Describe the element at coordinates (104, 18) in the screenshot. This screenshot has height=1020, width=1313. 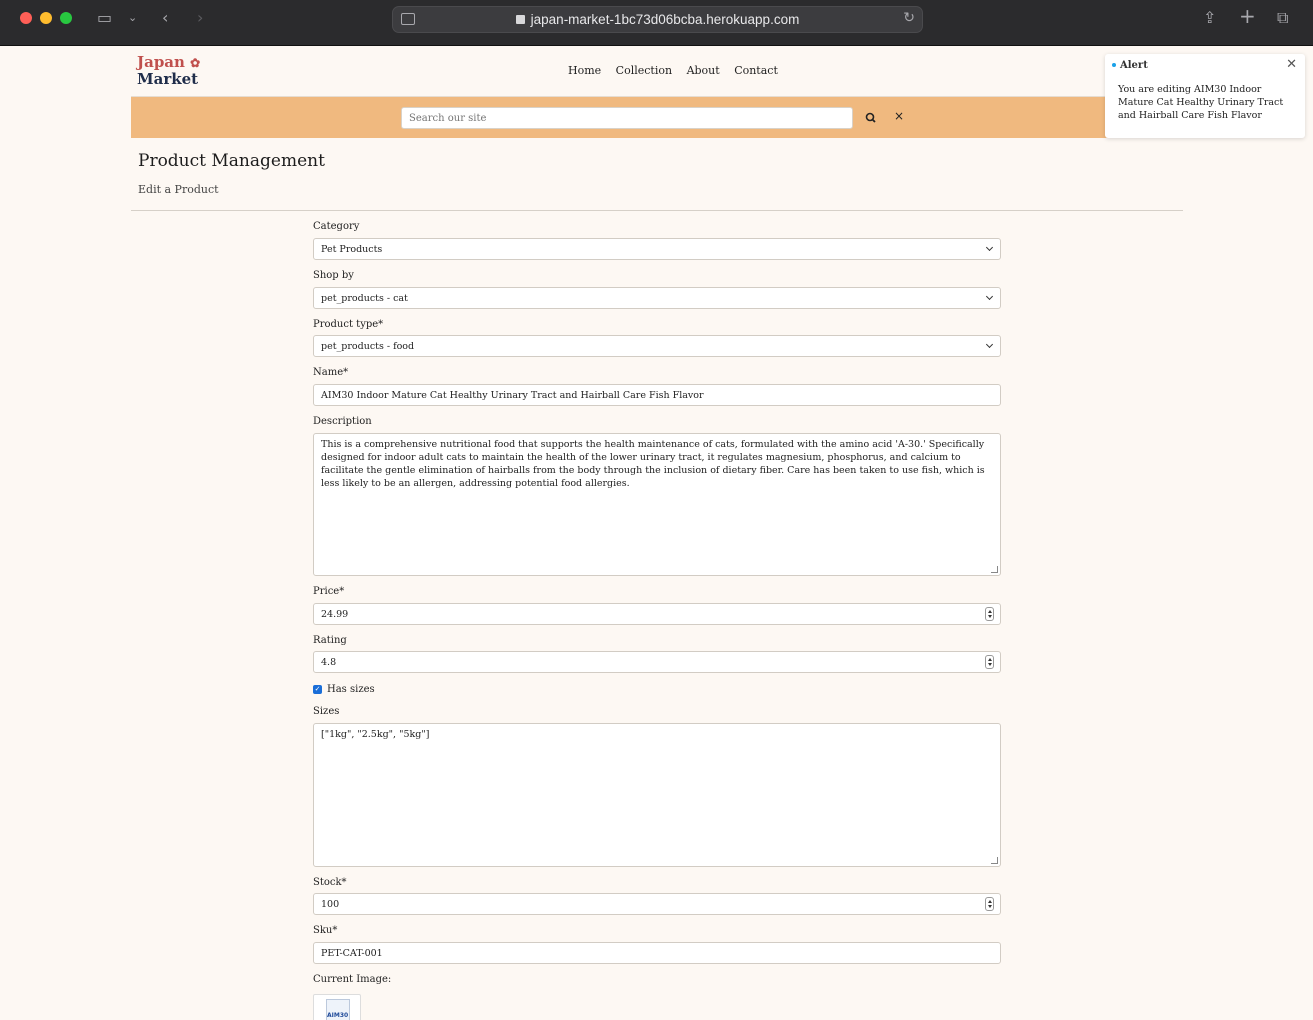
I see `sidebar-icon: ▭` at that location.